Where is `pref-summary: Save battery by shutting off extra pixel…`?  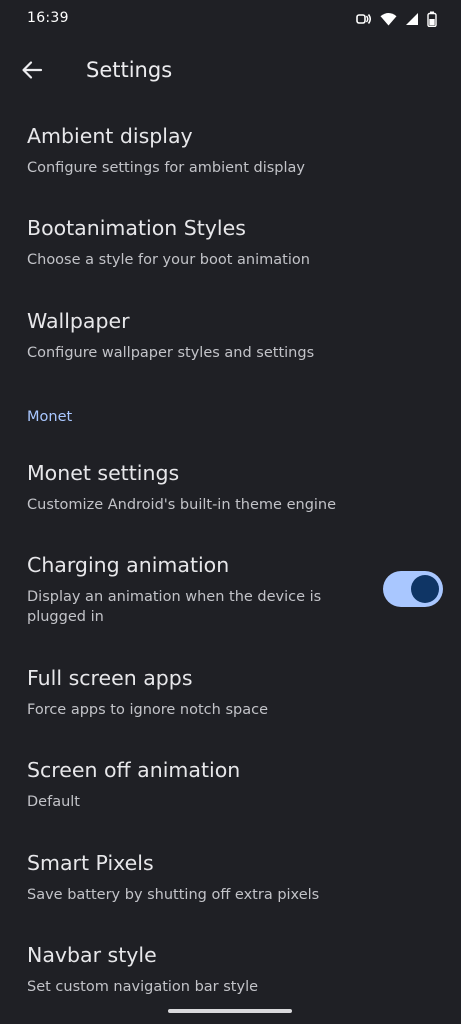 pref-summary: Save battery by shutting off extra pixel… is located at coordinates (173, 895).